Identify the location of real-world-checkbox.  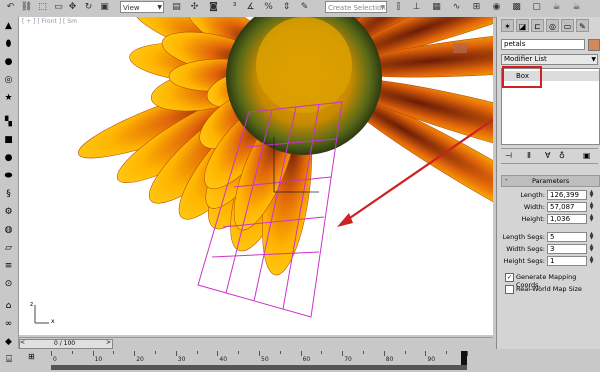
(509, 289).